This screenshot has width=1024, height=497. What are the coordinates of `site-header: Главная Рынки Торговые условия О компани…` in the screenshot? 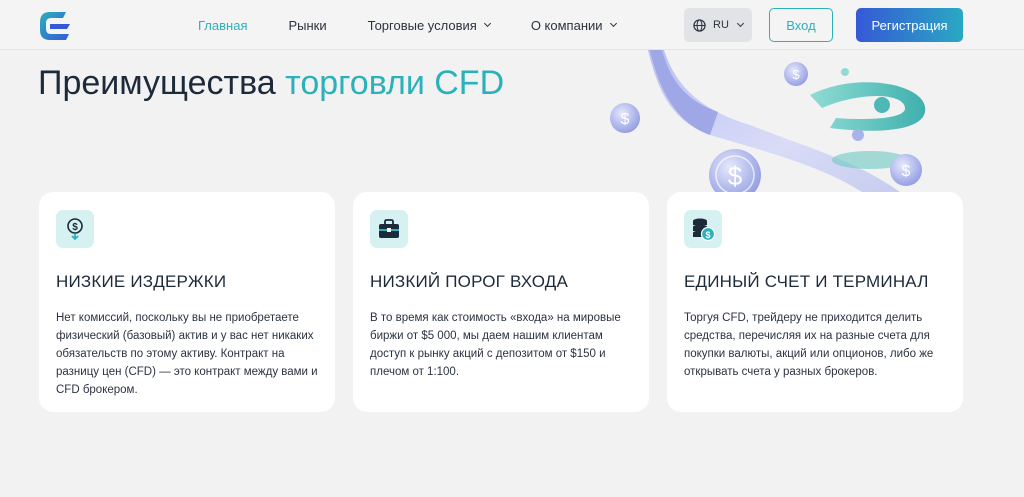 It's located at (512, 25).